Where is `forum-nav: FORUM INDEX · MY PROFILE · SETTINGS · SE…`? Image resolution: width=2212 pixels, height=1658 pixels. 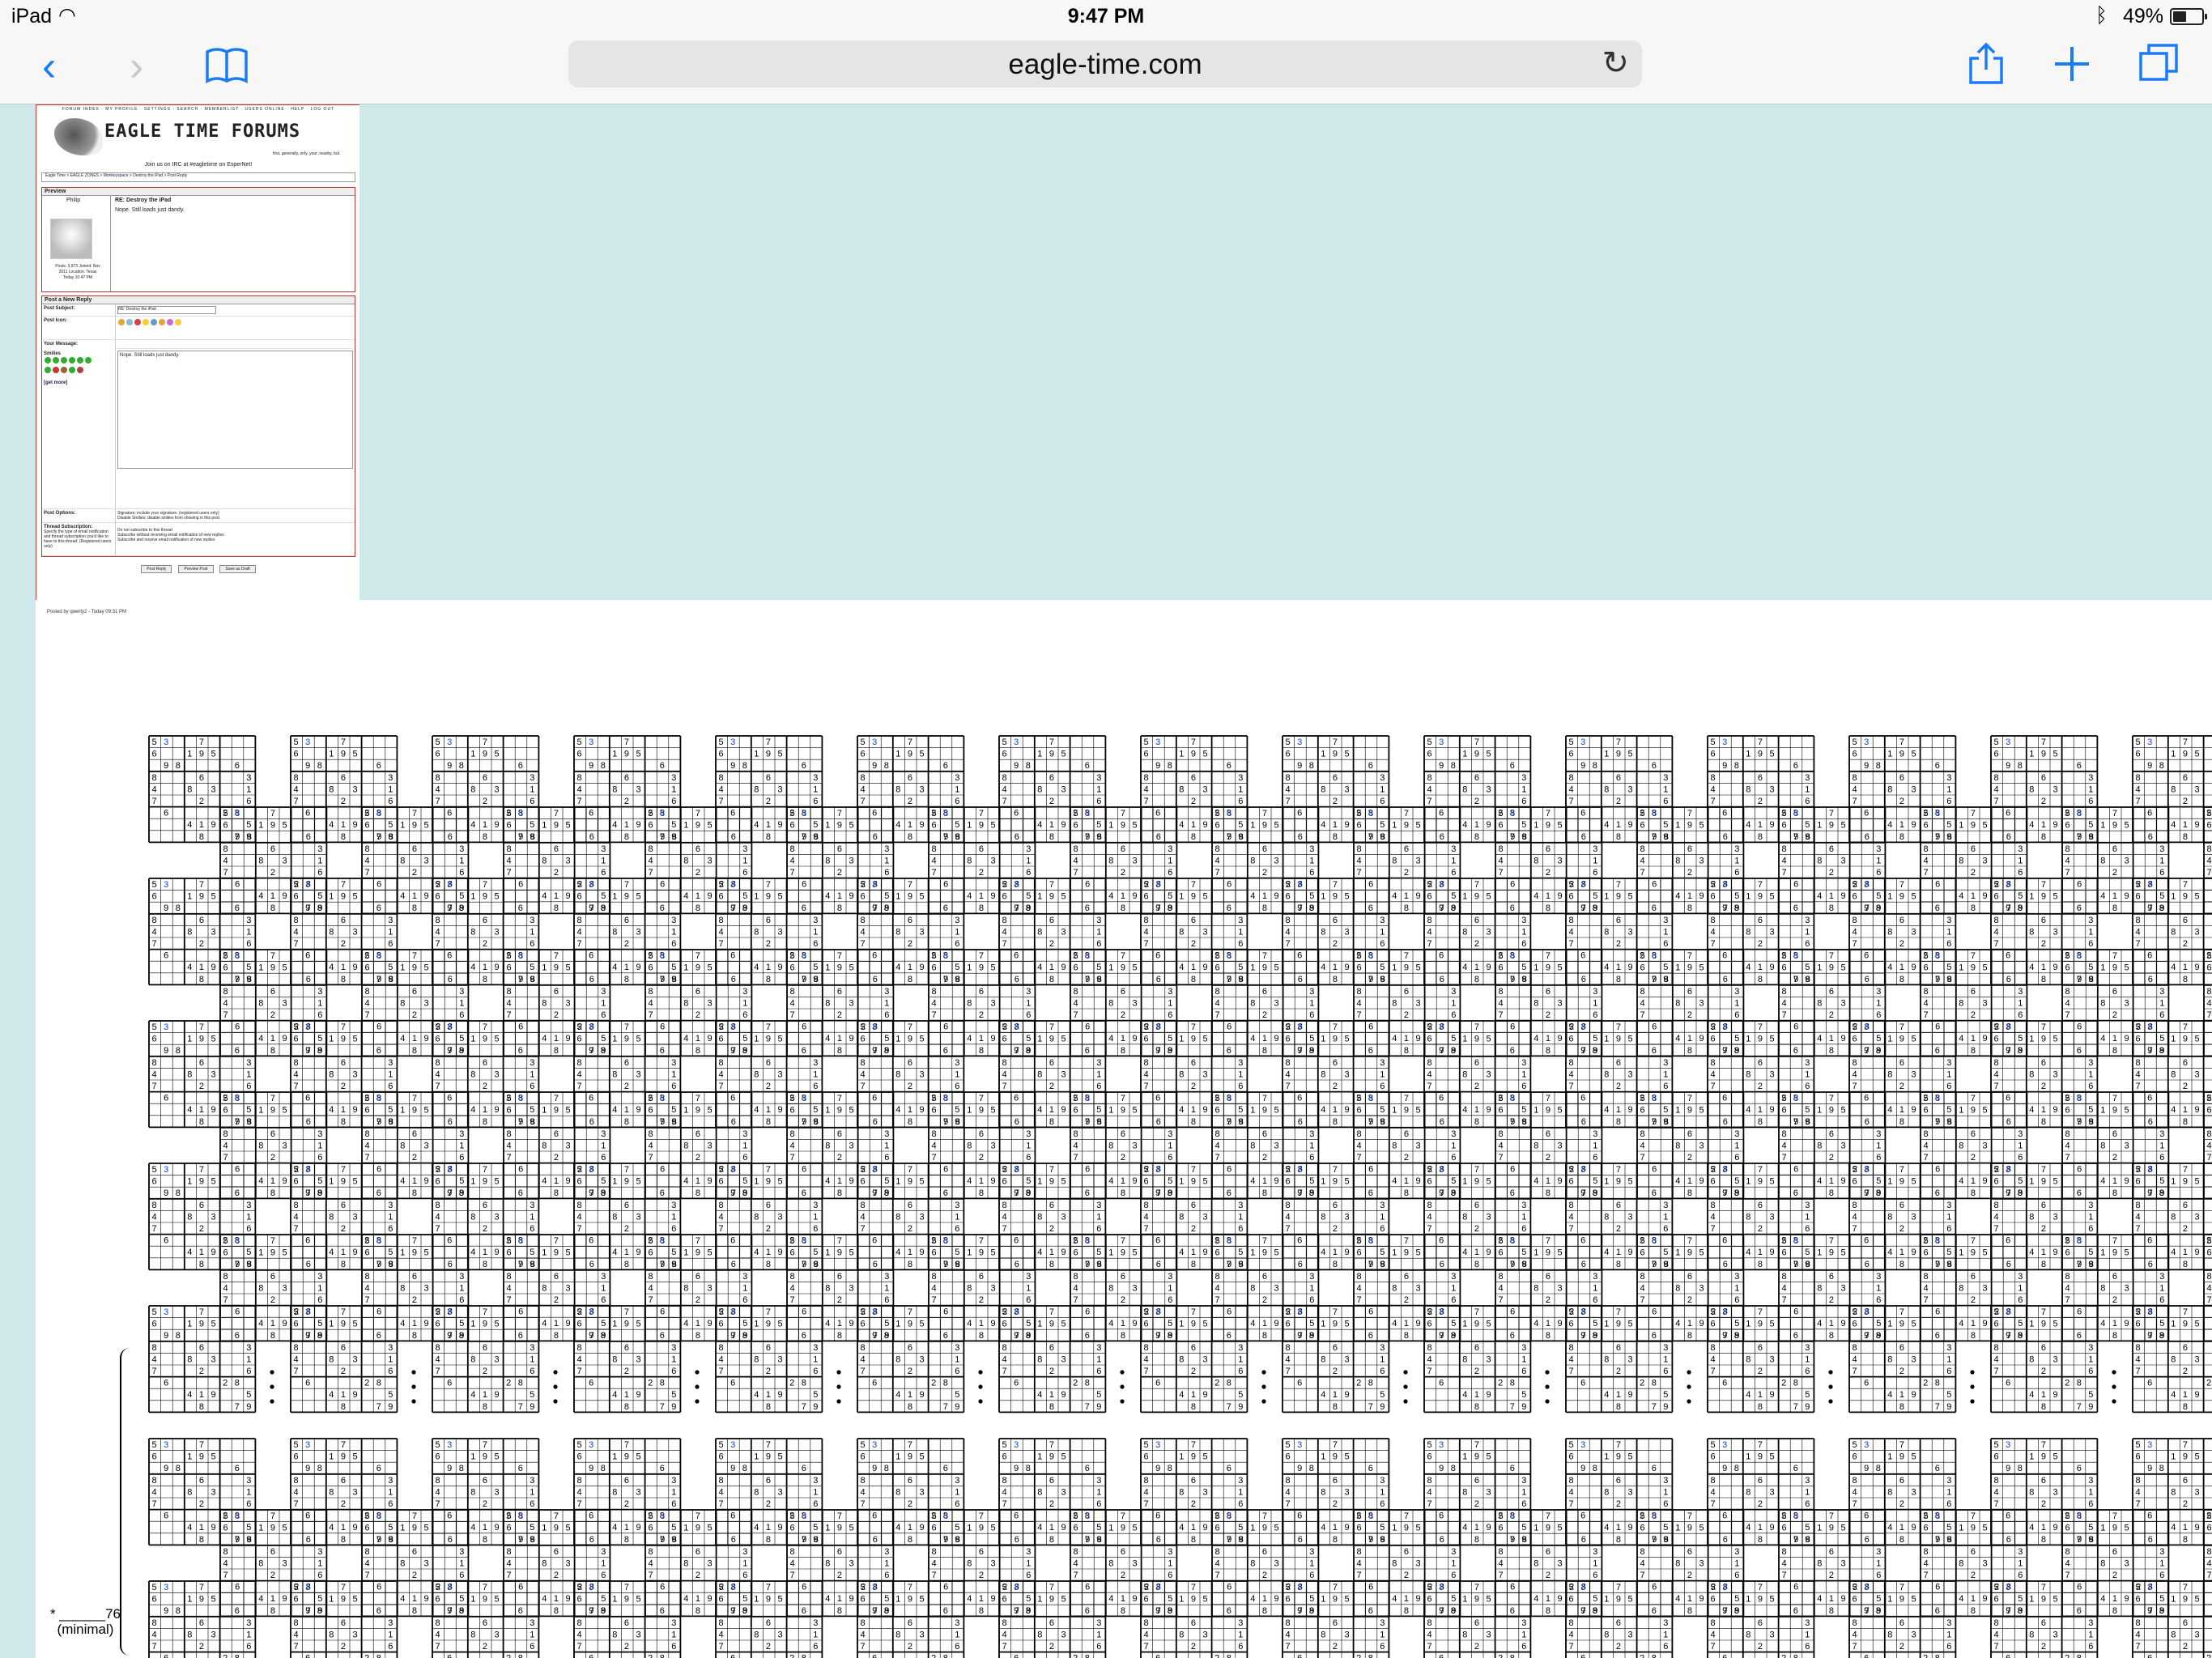 forum-nav: FORUM INDEX · MY PROFILE · SETTINGS · SE… is located at coordinates (198, 110).